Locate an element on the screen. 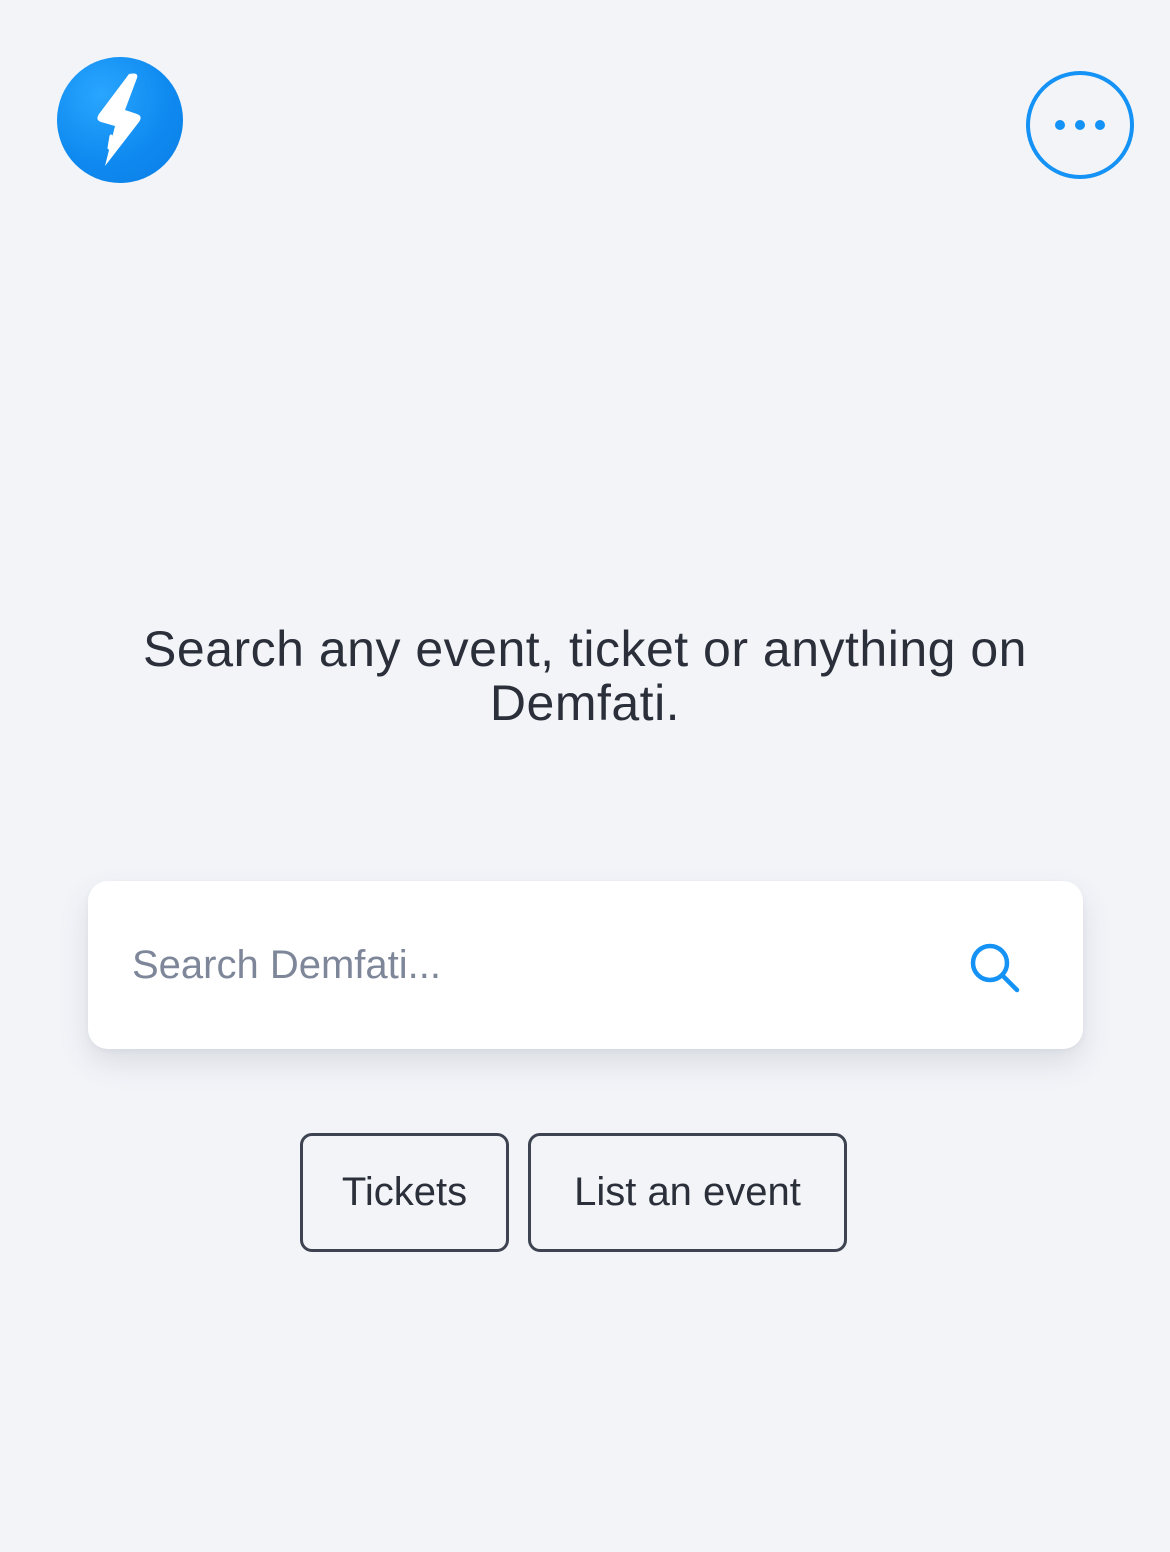  more-horizontal-icon is located at coordinates (1080, 125).